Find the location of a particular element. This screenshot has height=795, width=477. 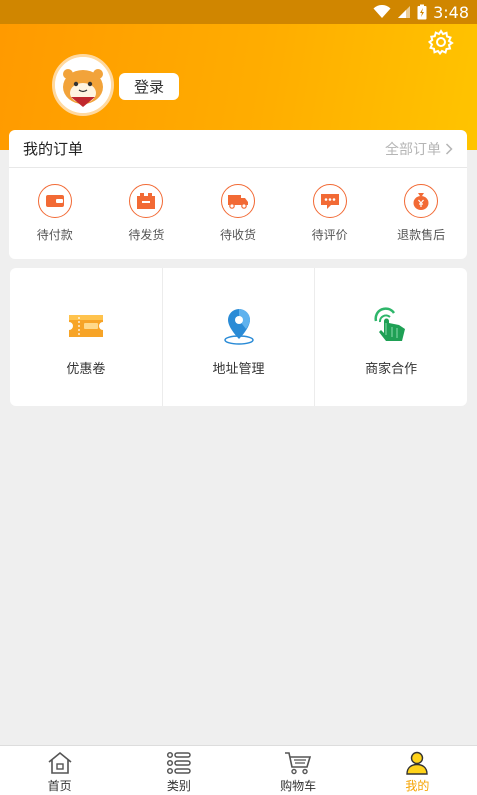

nav-label: 我的 is located at coordinates (417, 786).